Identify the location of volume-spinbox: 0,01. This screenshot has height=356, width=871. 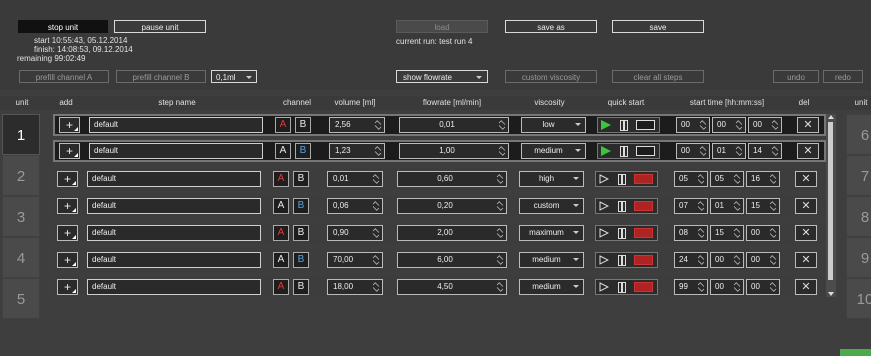
(355, 179).